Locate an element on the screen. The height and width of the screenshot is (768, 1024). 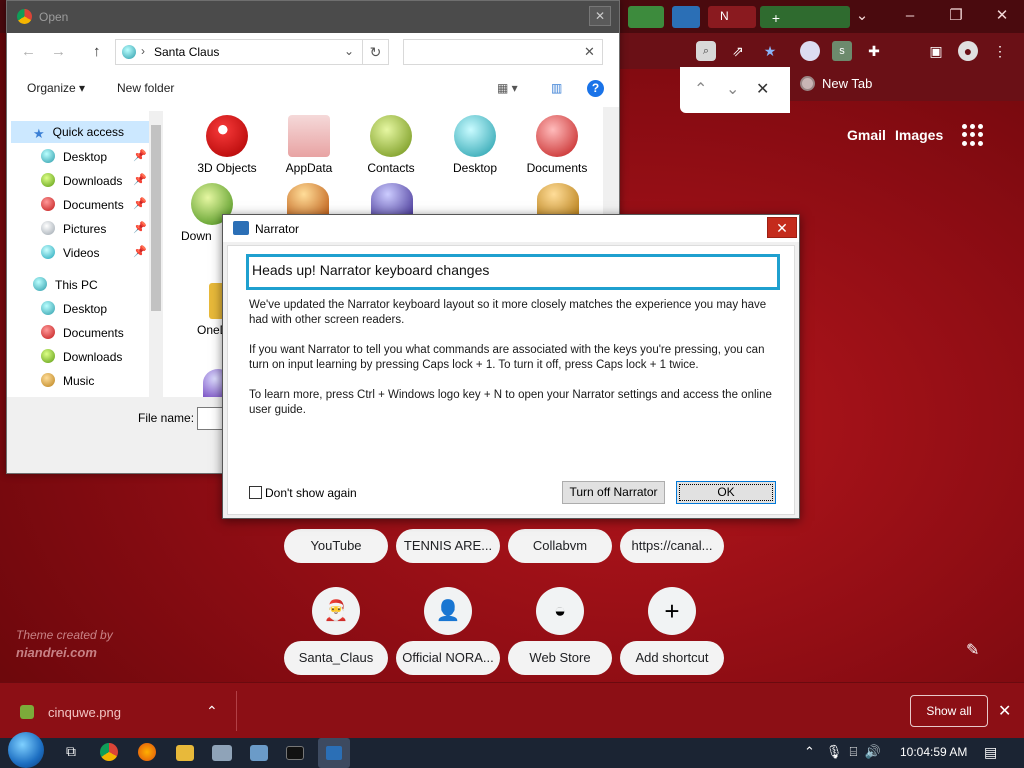
extension-s-icon: s is located at coordinates (842, 51).